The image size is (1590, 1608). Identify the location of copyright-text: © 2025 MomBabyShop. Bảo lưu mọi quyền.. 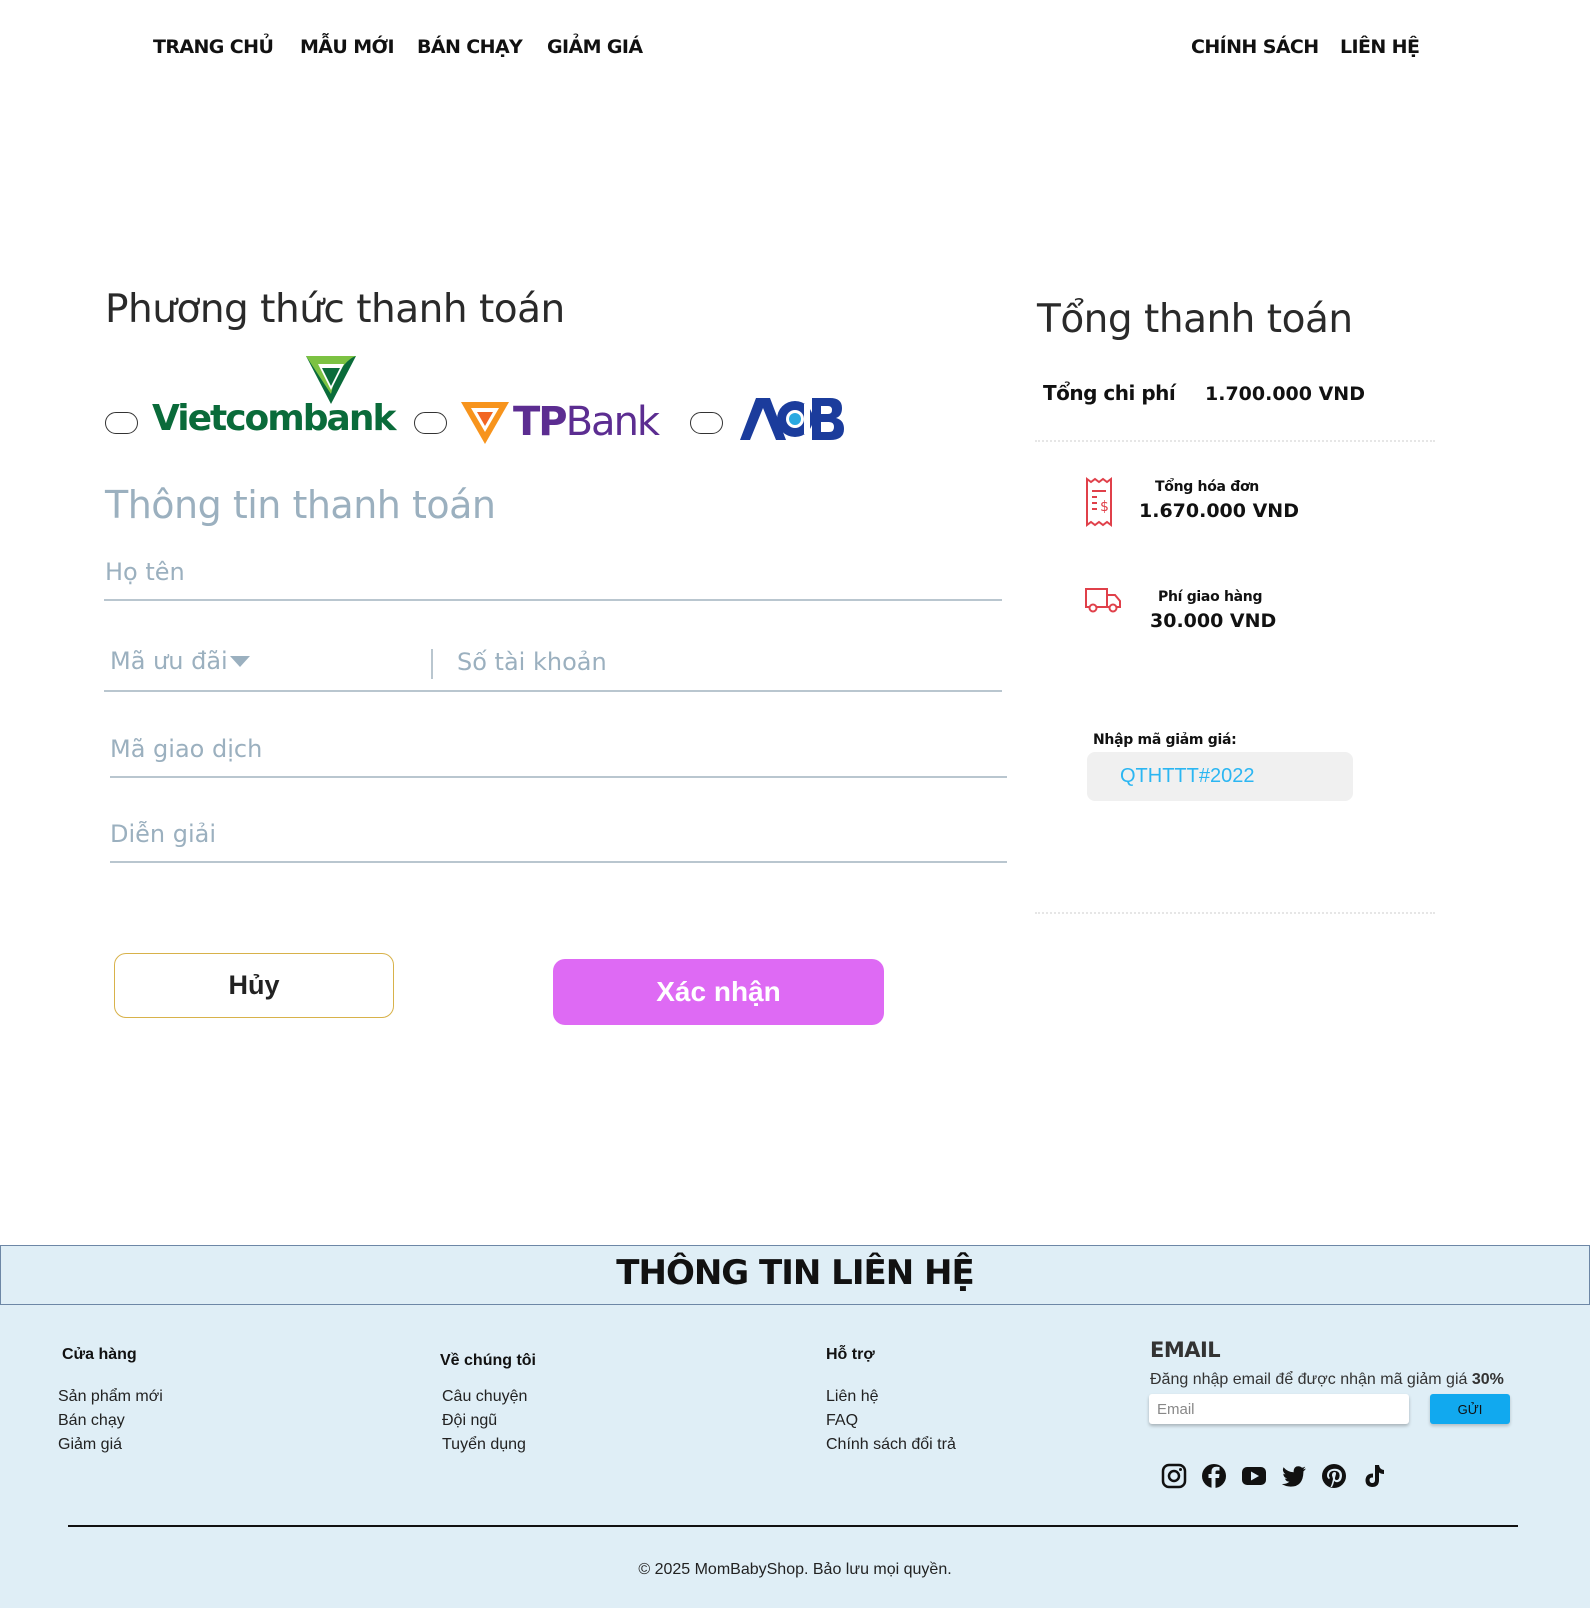
(795, 1569).